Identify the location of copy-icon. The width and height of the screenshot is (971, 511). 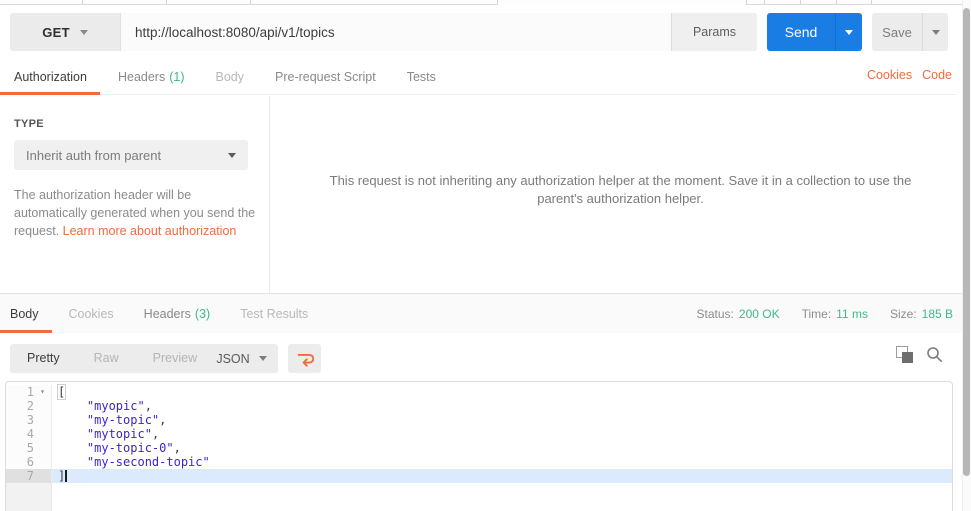
(904, 354).